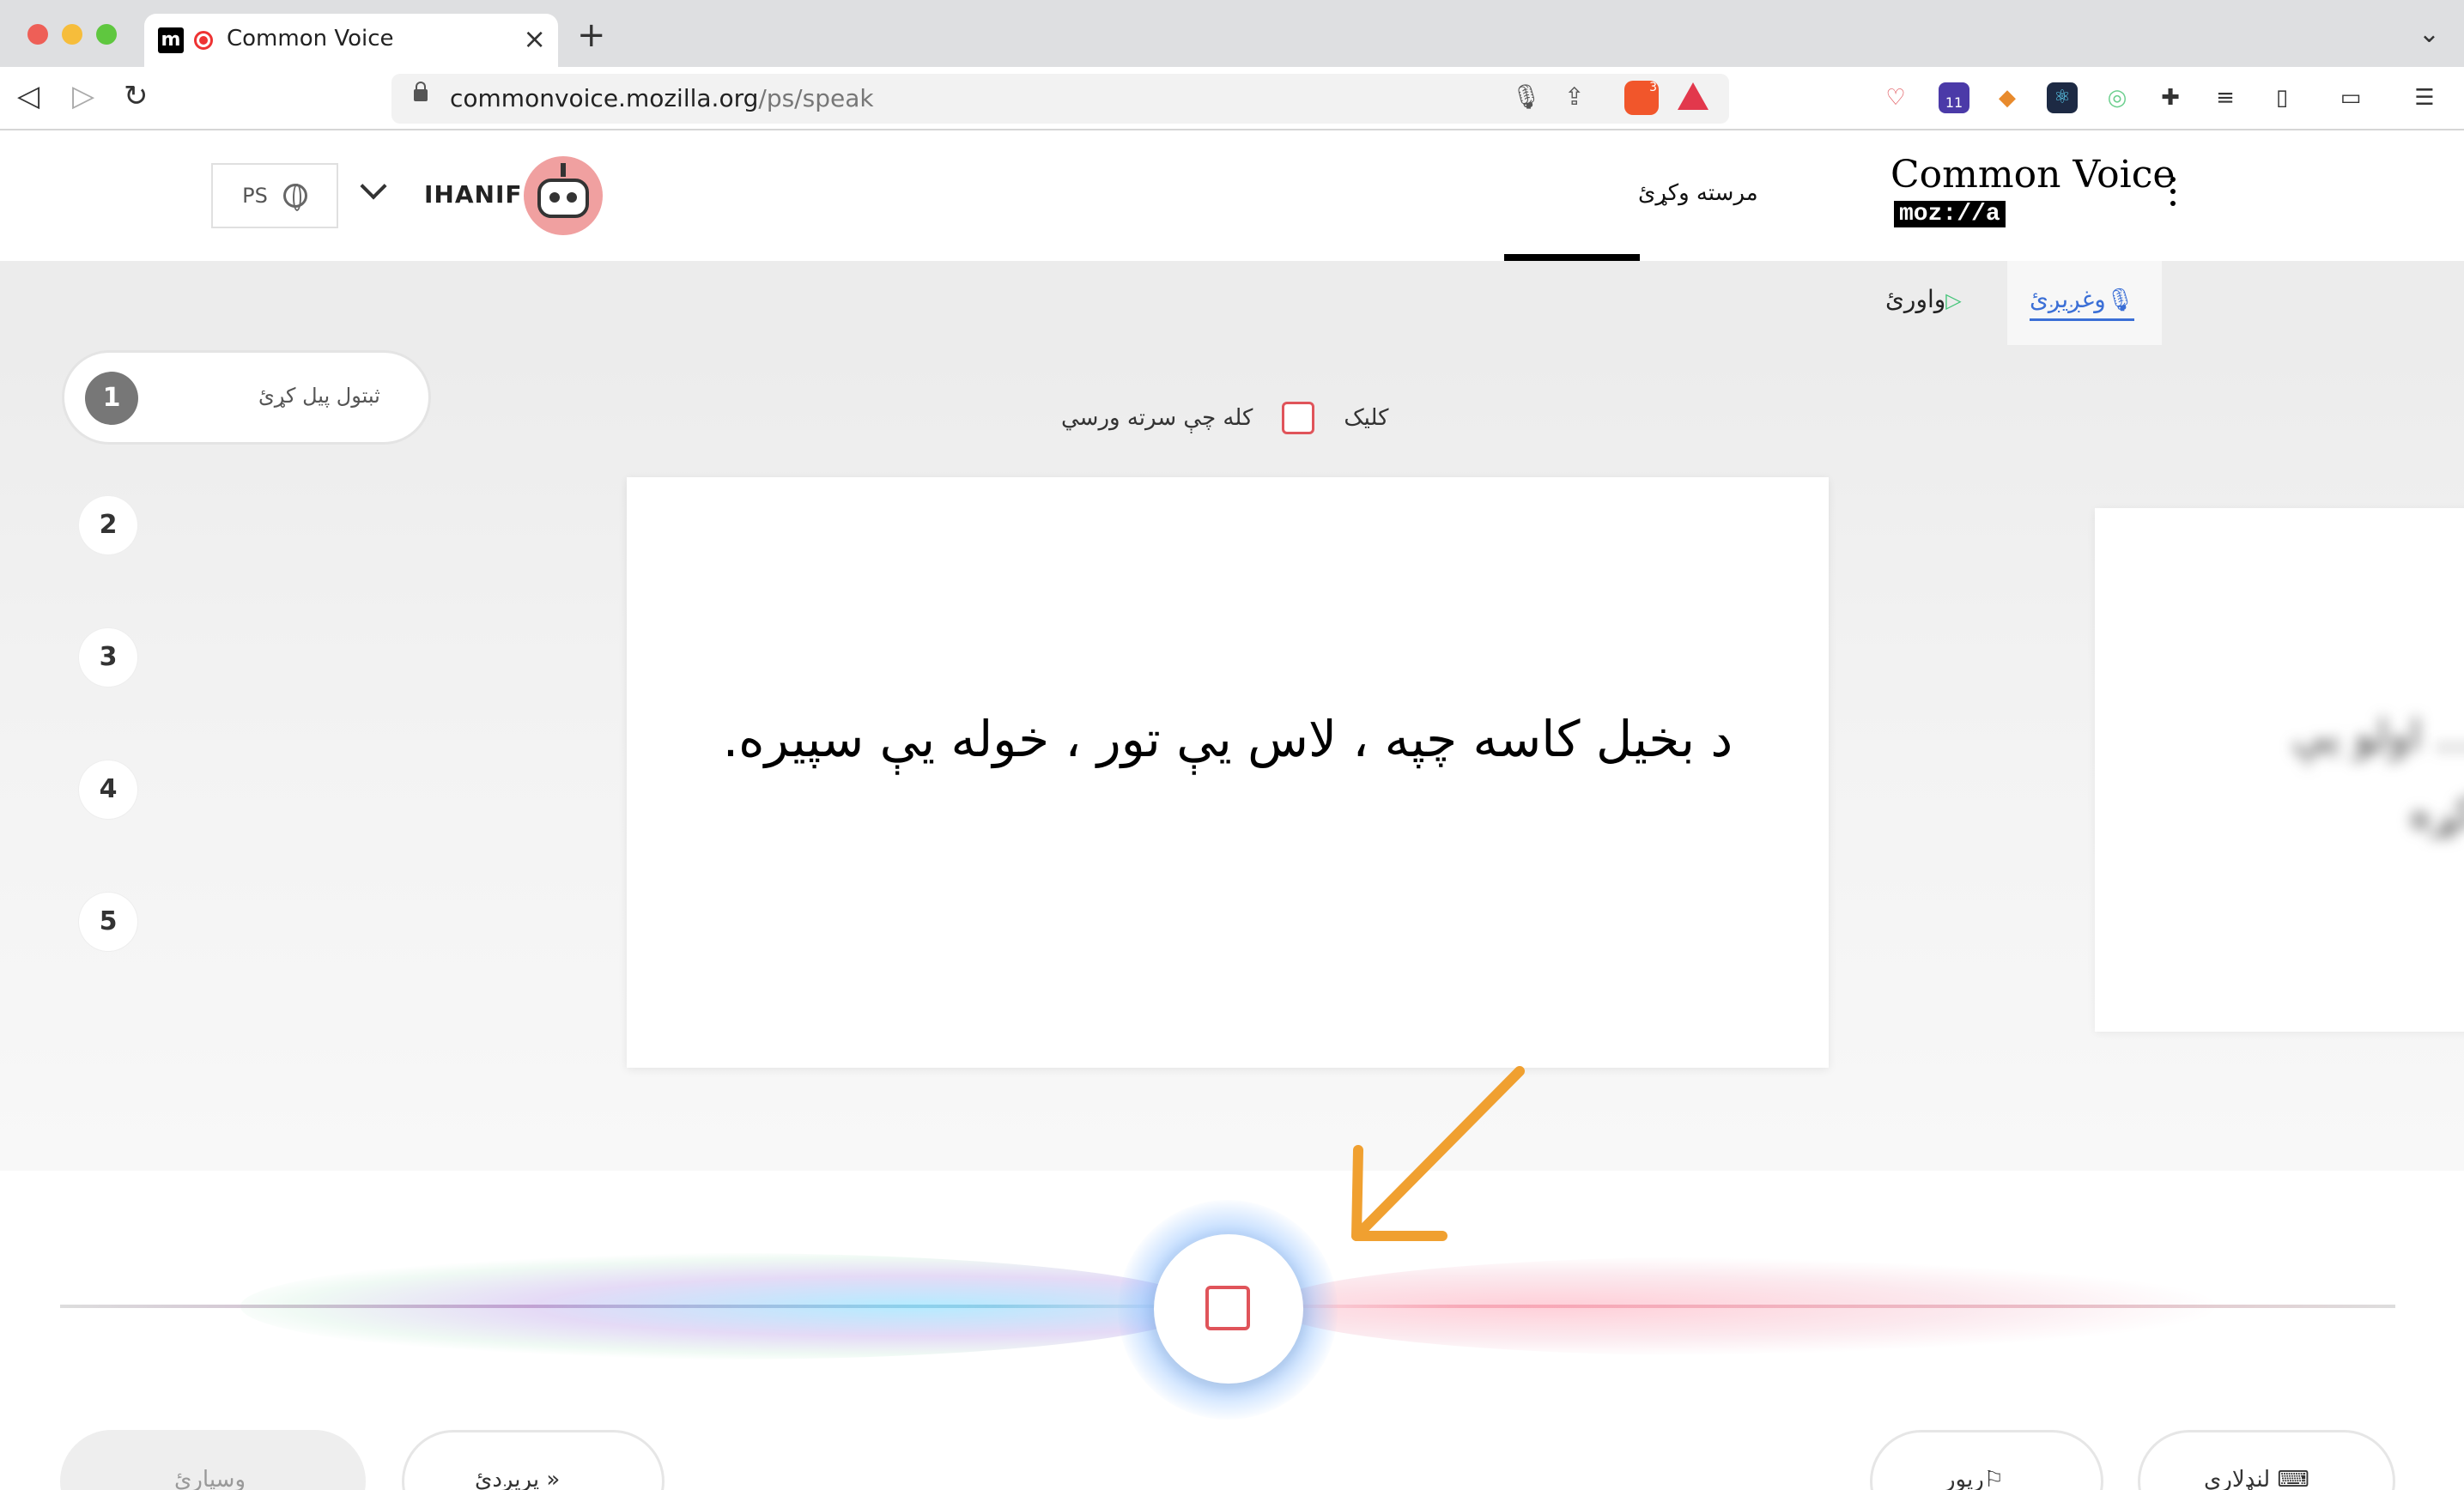 Image resolution: width=2464 pixels, height=1490 pixels. Describe the element at coordinates (246, 397) in the screenshot. I see `step-active-pill: 1 ثبتول پیل کړئ` at that location.